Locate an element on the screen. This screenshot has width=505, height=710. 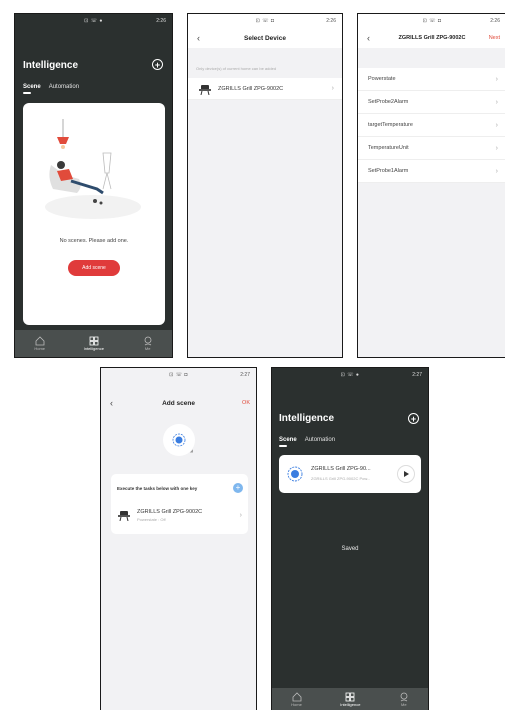
function-row-setprobe2alarm: SetProbe2Alarm › is located at coordinates (431, 102).